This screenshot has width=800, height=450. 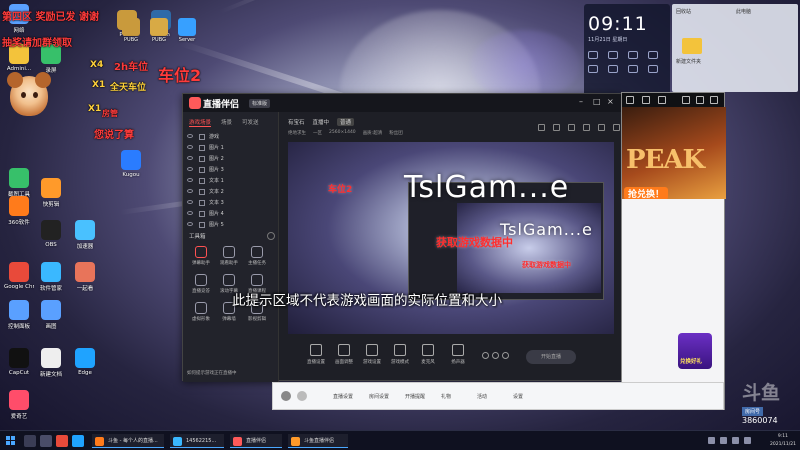 I want to click on minimize-icon: –, so click(x=581, y=101).